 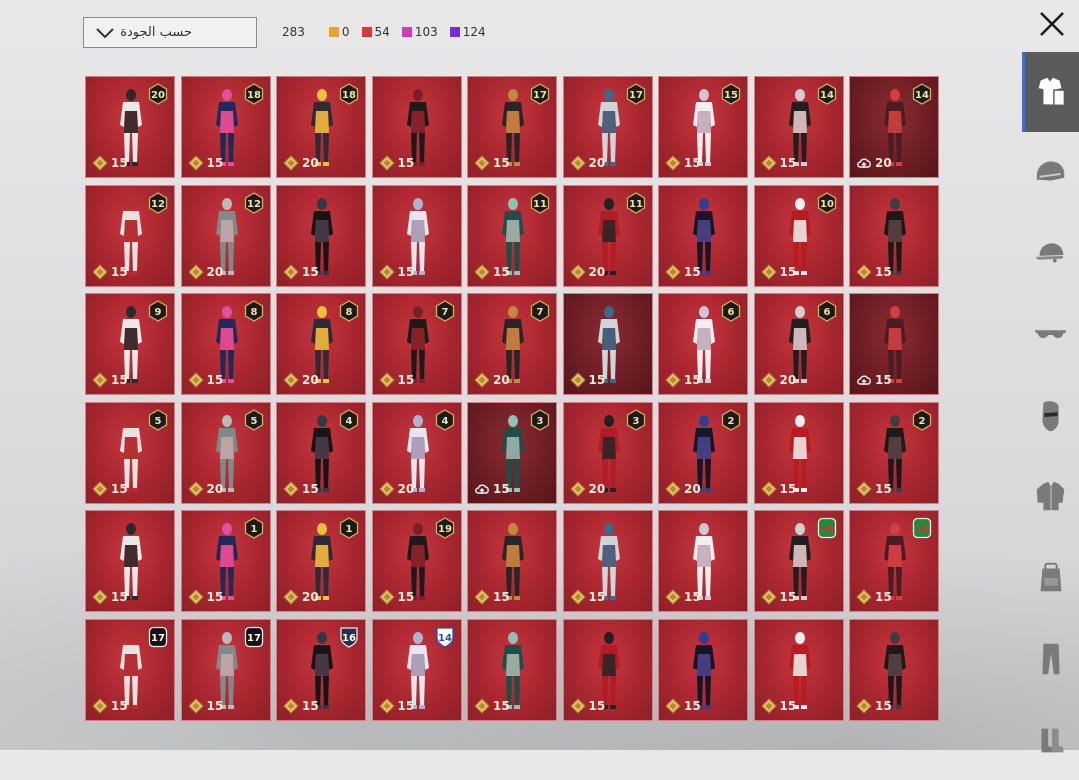 I want to click on outfit-card: 7 20, so click(x=512, y=344).